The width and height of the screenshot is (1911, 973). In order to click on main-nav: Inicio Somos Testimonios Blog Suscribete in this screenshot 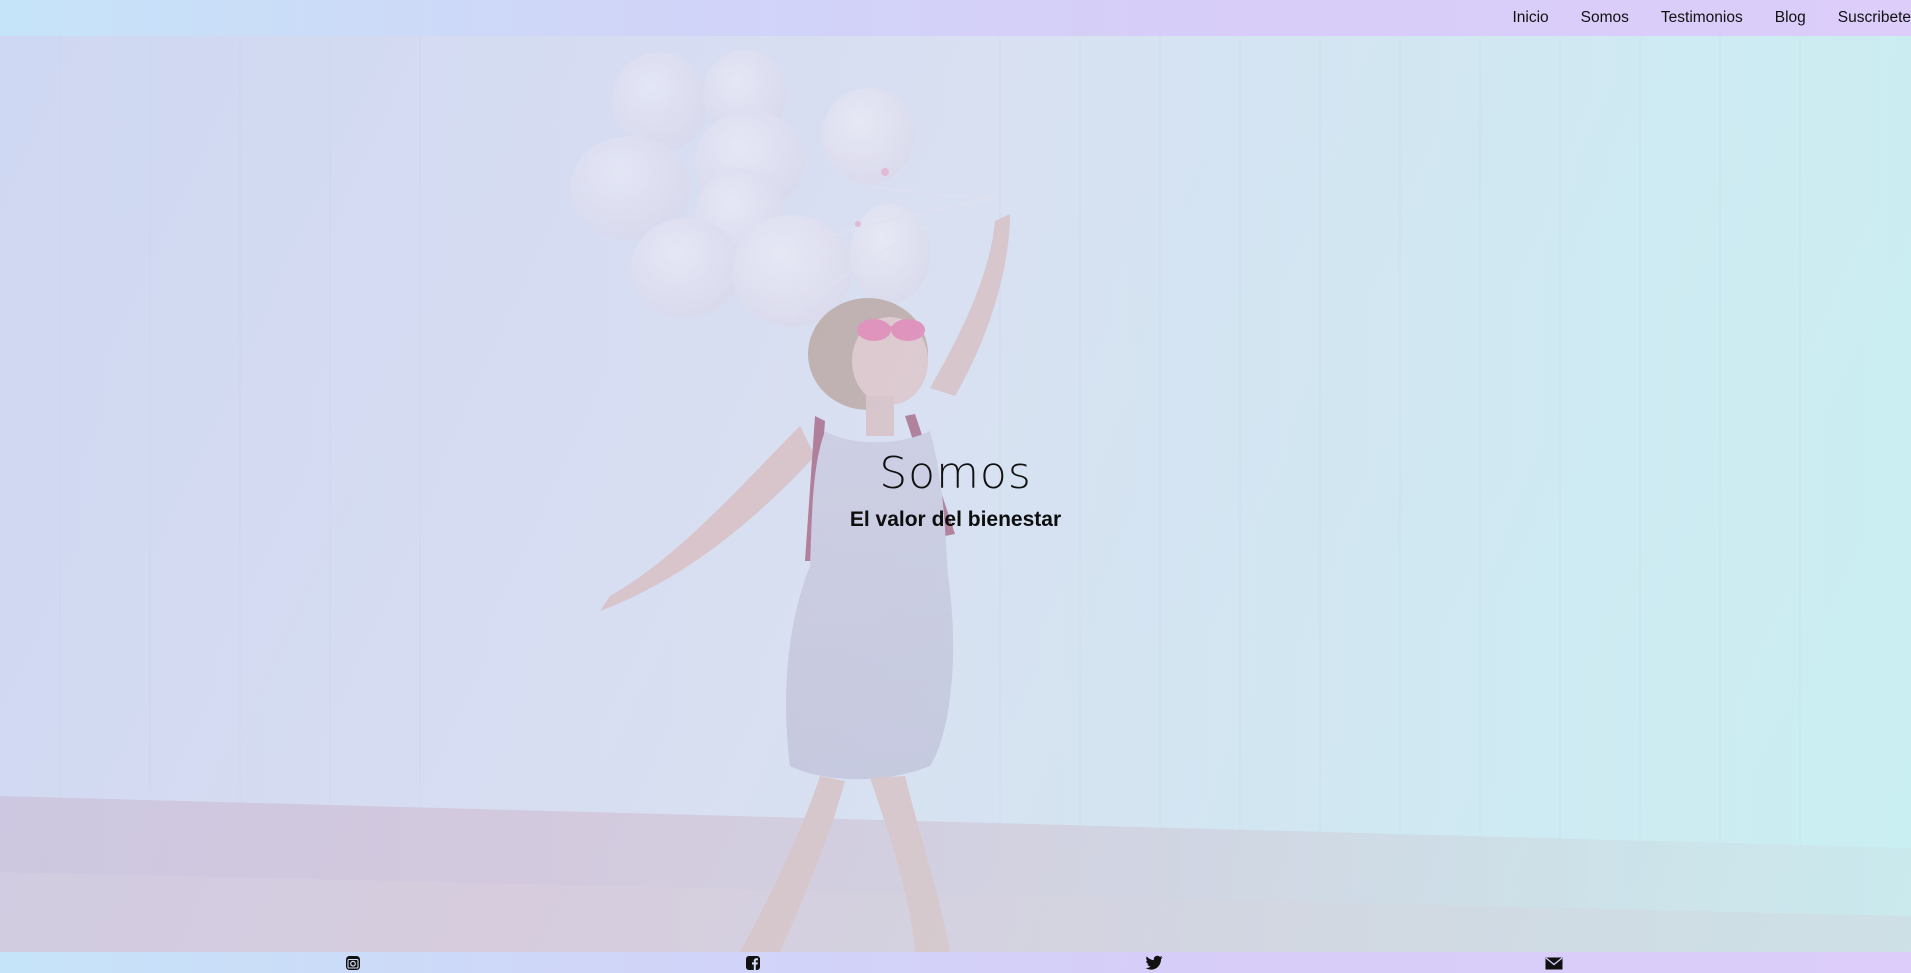, I will do `click(1695, 18)`.